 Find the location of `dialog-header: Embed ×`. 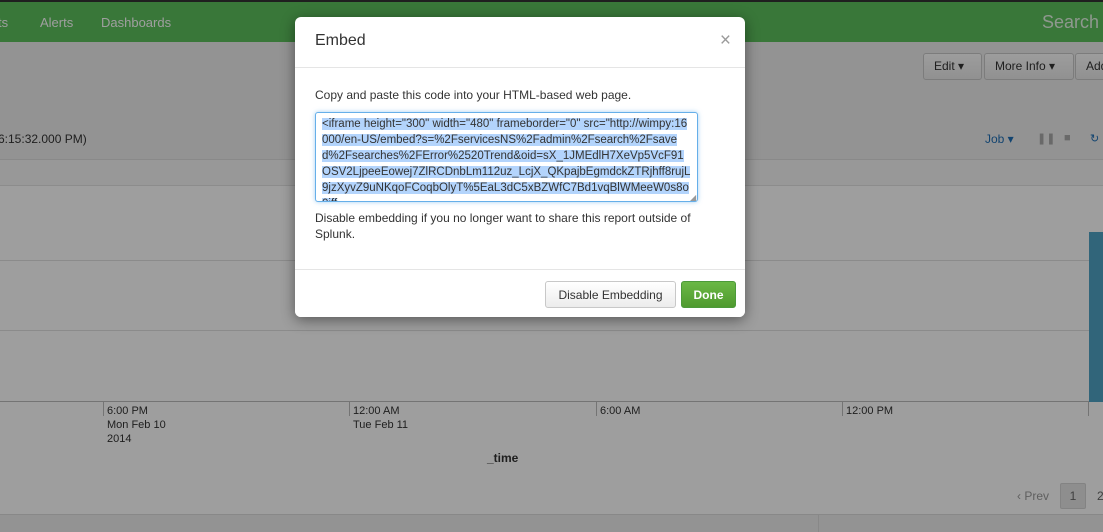

dialog-header: Embed × is located at coordinates (520, 42).